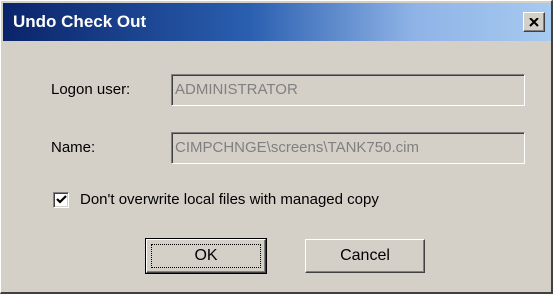 This screenshot has width=553, height=294. I want to click on cancel-button: Cancel, so click(365, 256).